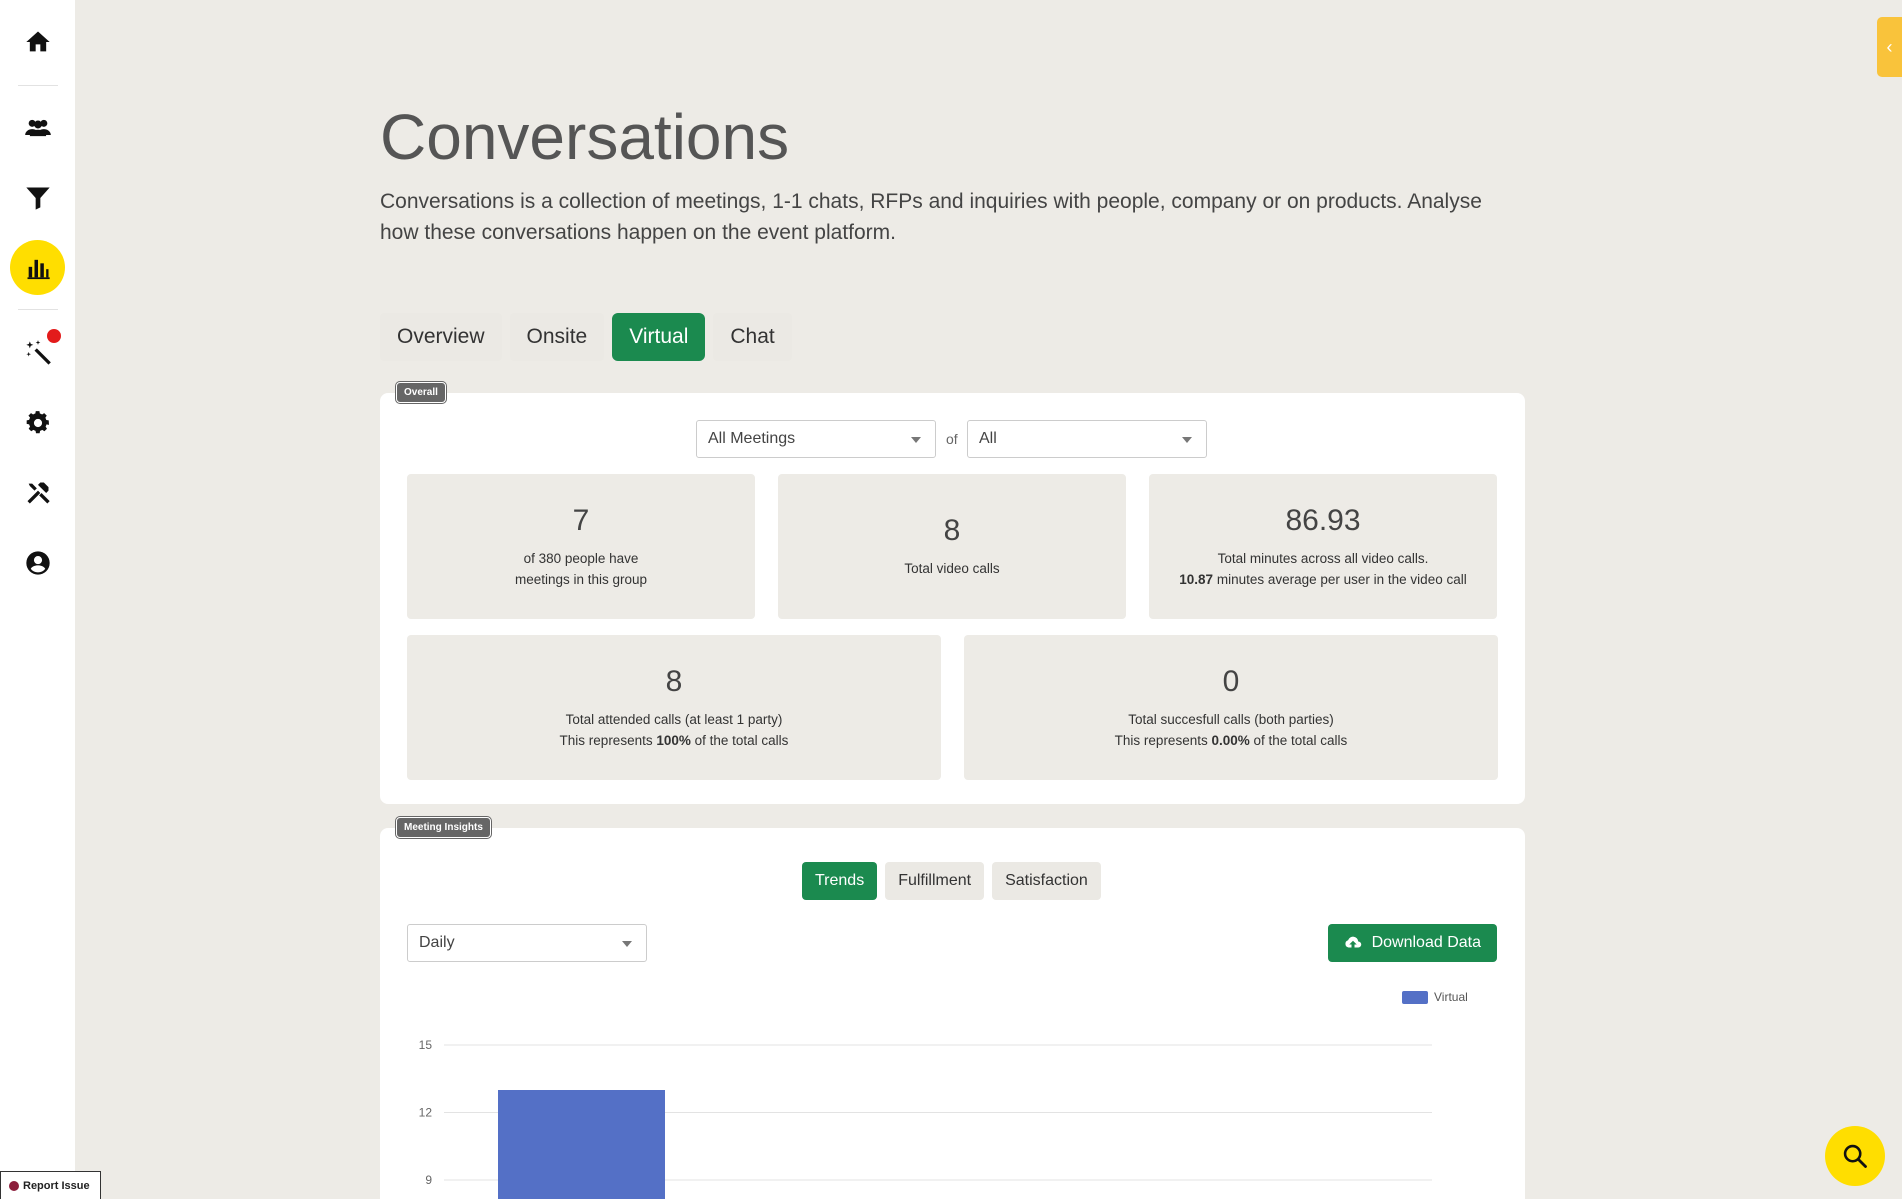 Image resolution: width=1902 pixels, height=1199 pixels. I want to click on chevron-left-icon: ‹, so click(1889, 46).